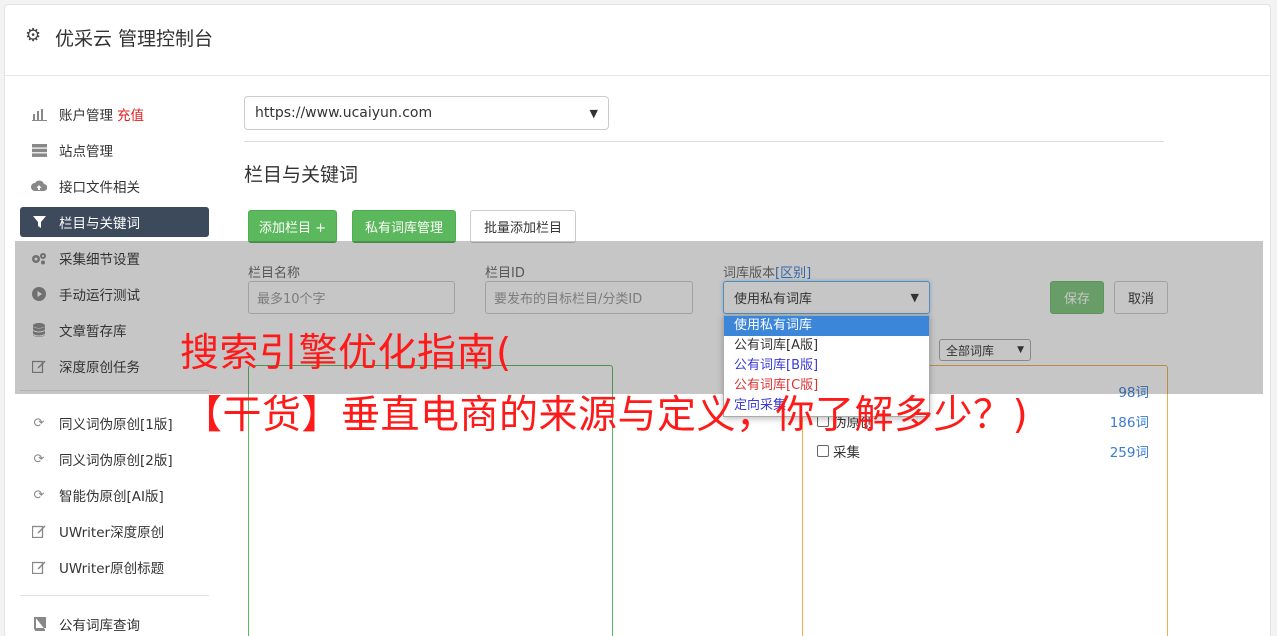 The height and width of the screenshot is (636, 1277). Describe the element at coordinates (130, 114) in the screenshot. I see `recharge-link: 充值` at that location.